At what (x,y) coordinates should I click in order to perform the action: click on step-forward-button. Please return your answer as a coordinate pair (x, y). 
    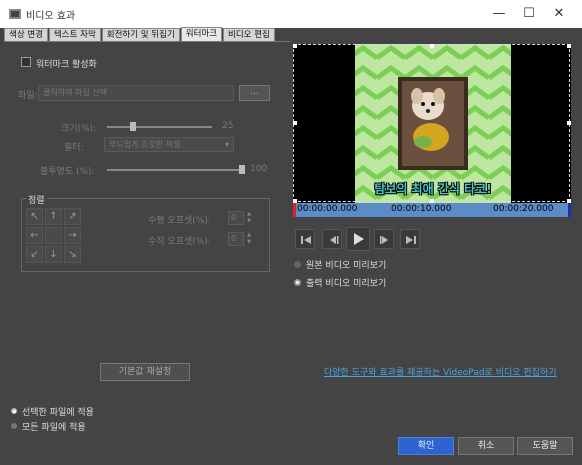
    Looking at the image, I should click on (384, 239).